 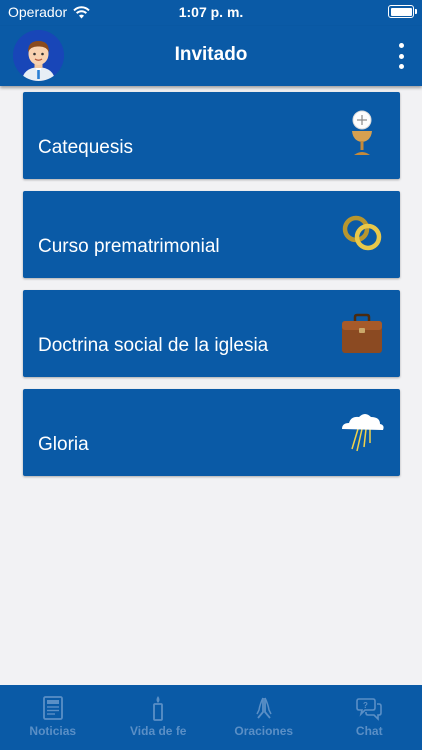 I want to click on tab-label: Vida de fe, so click(x=158, y=731).